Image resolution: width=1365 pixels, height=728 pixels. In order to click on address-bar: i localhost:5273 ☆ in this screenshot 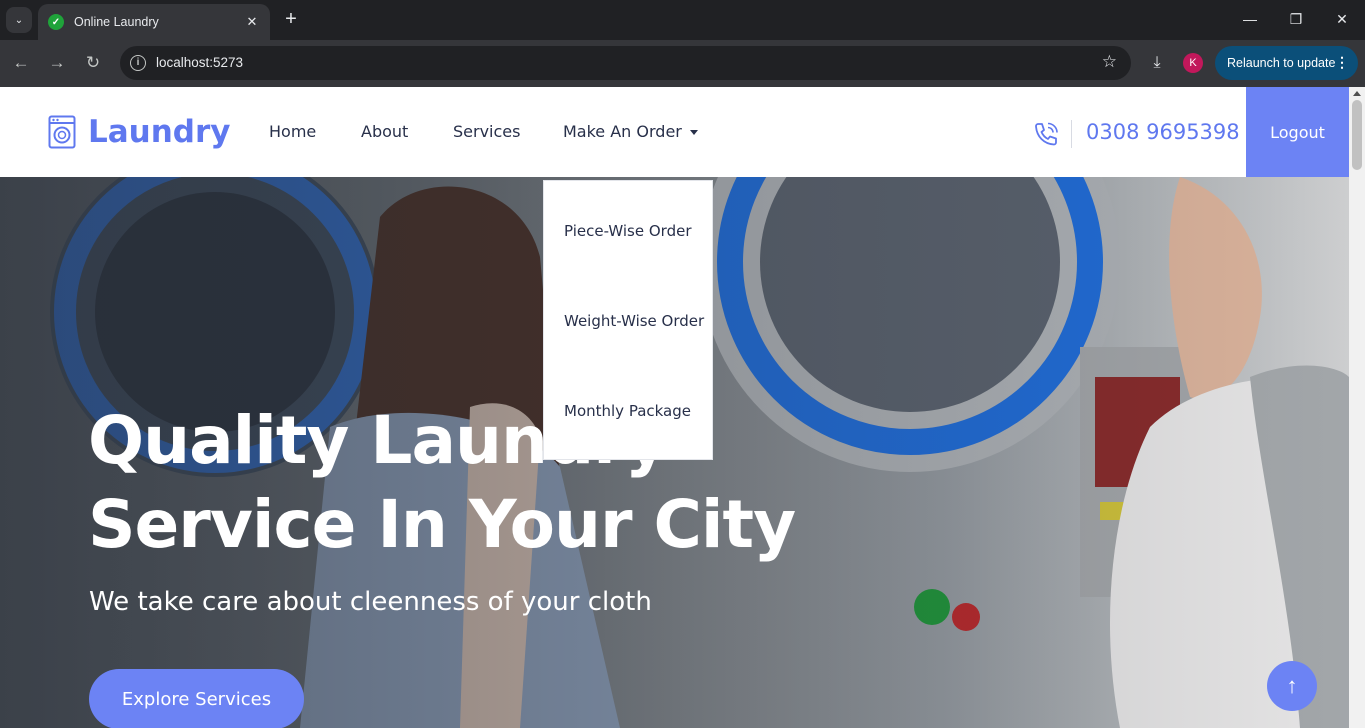, I will do `click(625, 63)`.